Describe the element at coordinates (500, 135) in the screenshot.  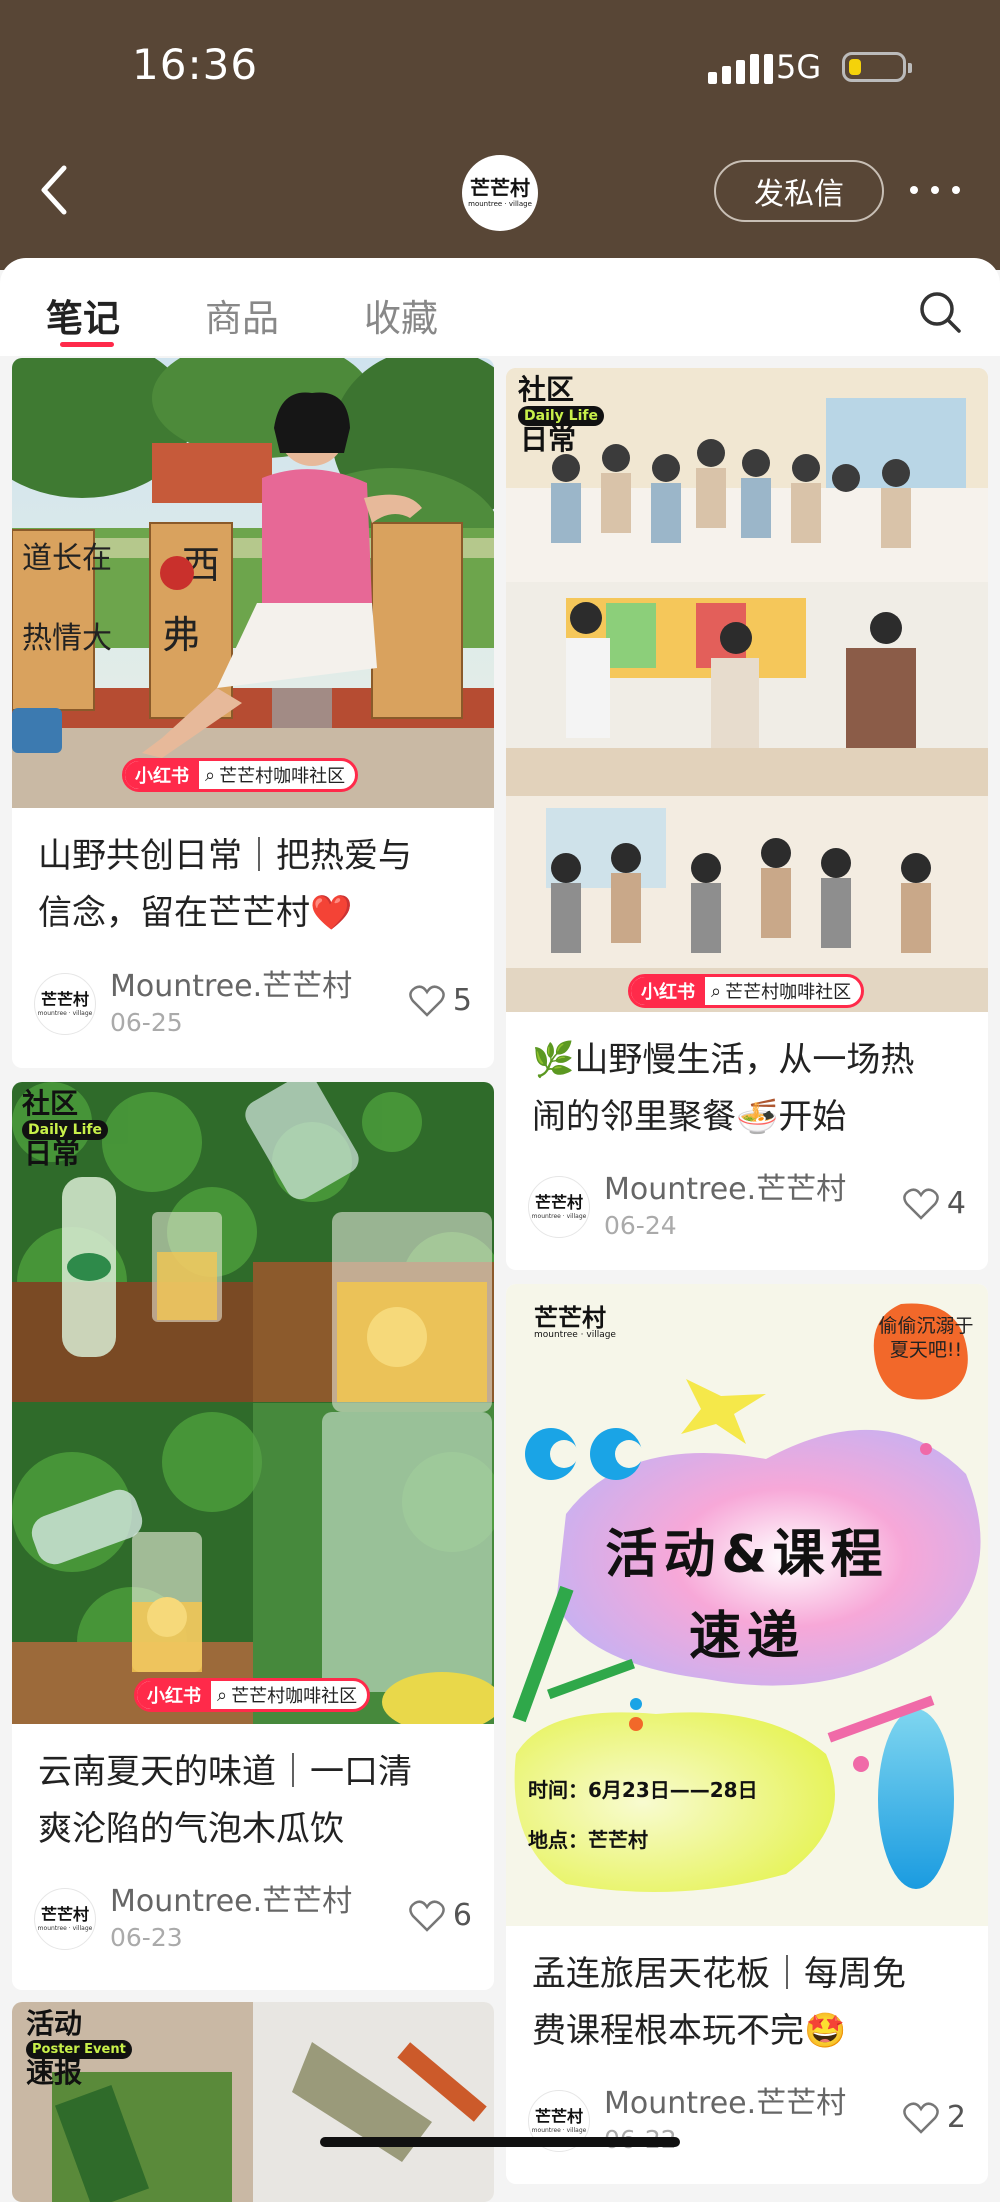
I see `top-header: 16:36 5G 芒芒村 mountree · village 发私信` at that location.